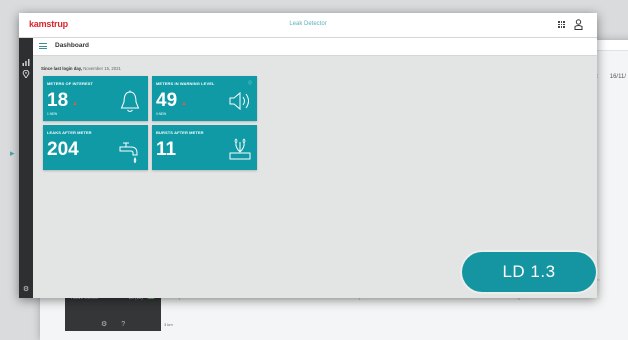 The image size is (628, 340). I want to click on panel-icons: ⚙?, so click(120, 324).